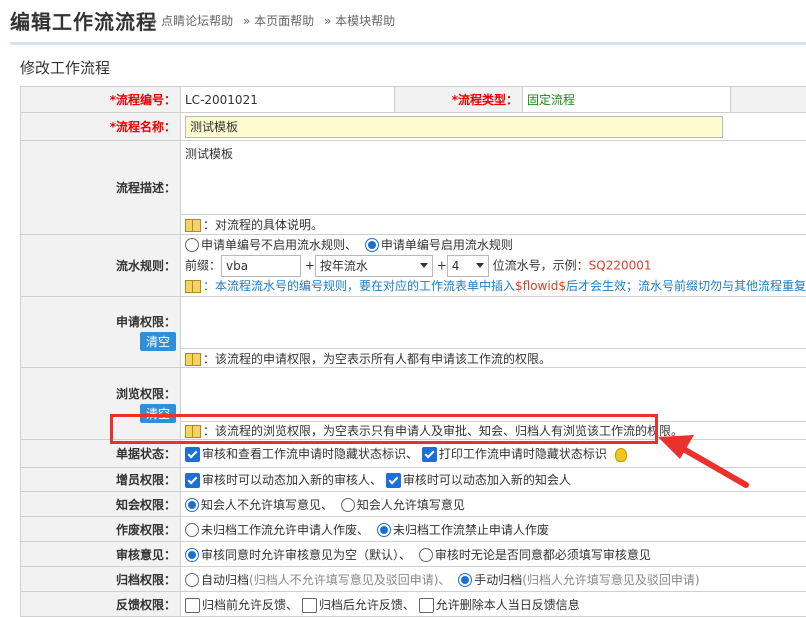 The height and width of the screenshot is (617, 806). I want to click on row-feedback: 反馈权限： 归档前允许反馈、 归档后允许反馈、 允许删除本人当日反馈信息, so click(413, 604).